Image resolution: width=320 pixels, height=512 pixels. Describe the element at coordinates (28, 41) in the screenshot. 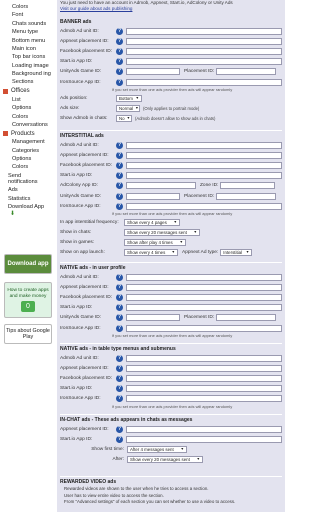

I see `sidebar-item: Bottom menu` at that location.